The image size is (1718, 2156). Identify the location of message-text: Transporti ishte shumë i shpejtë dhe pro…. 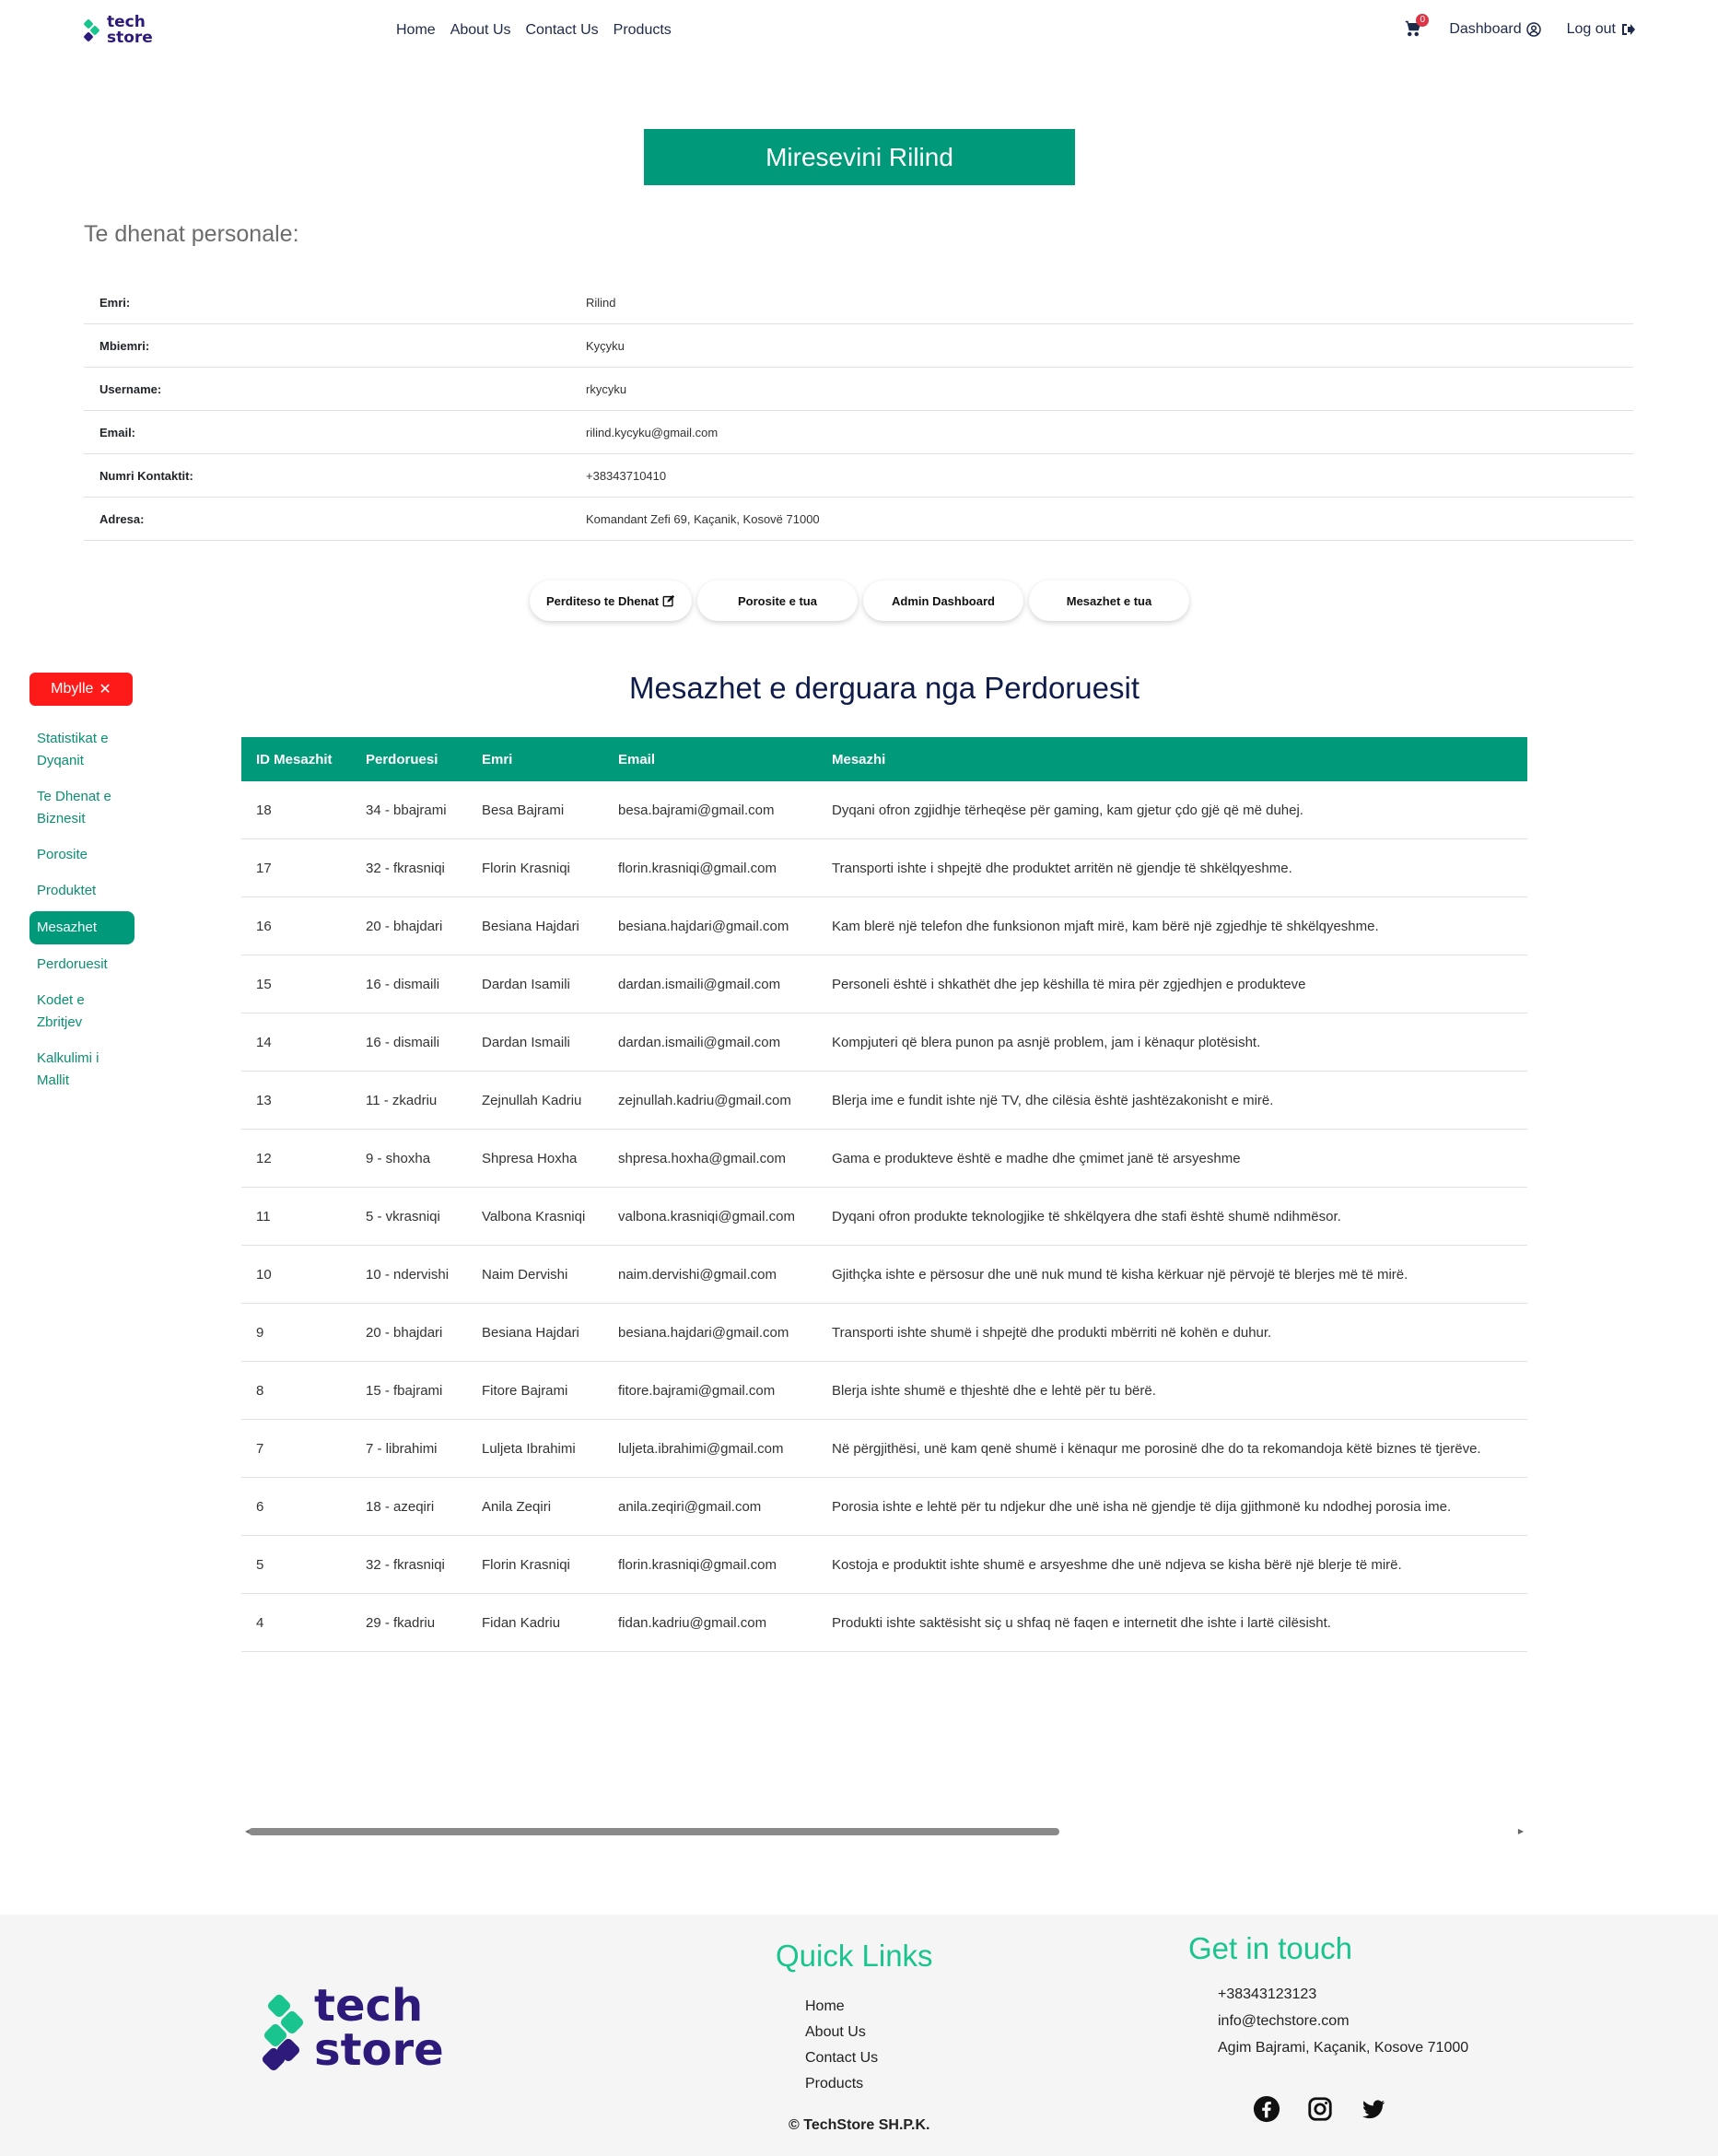
(1052, 1332).